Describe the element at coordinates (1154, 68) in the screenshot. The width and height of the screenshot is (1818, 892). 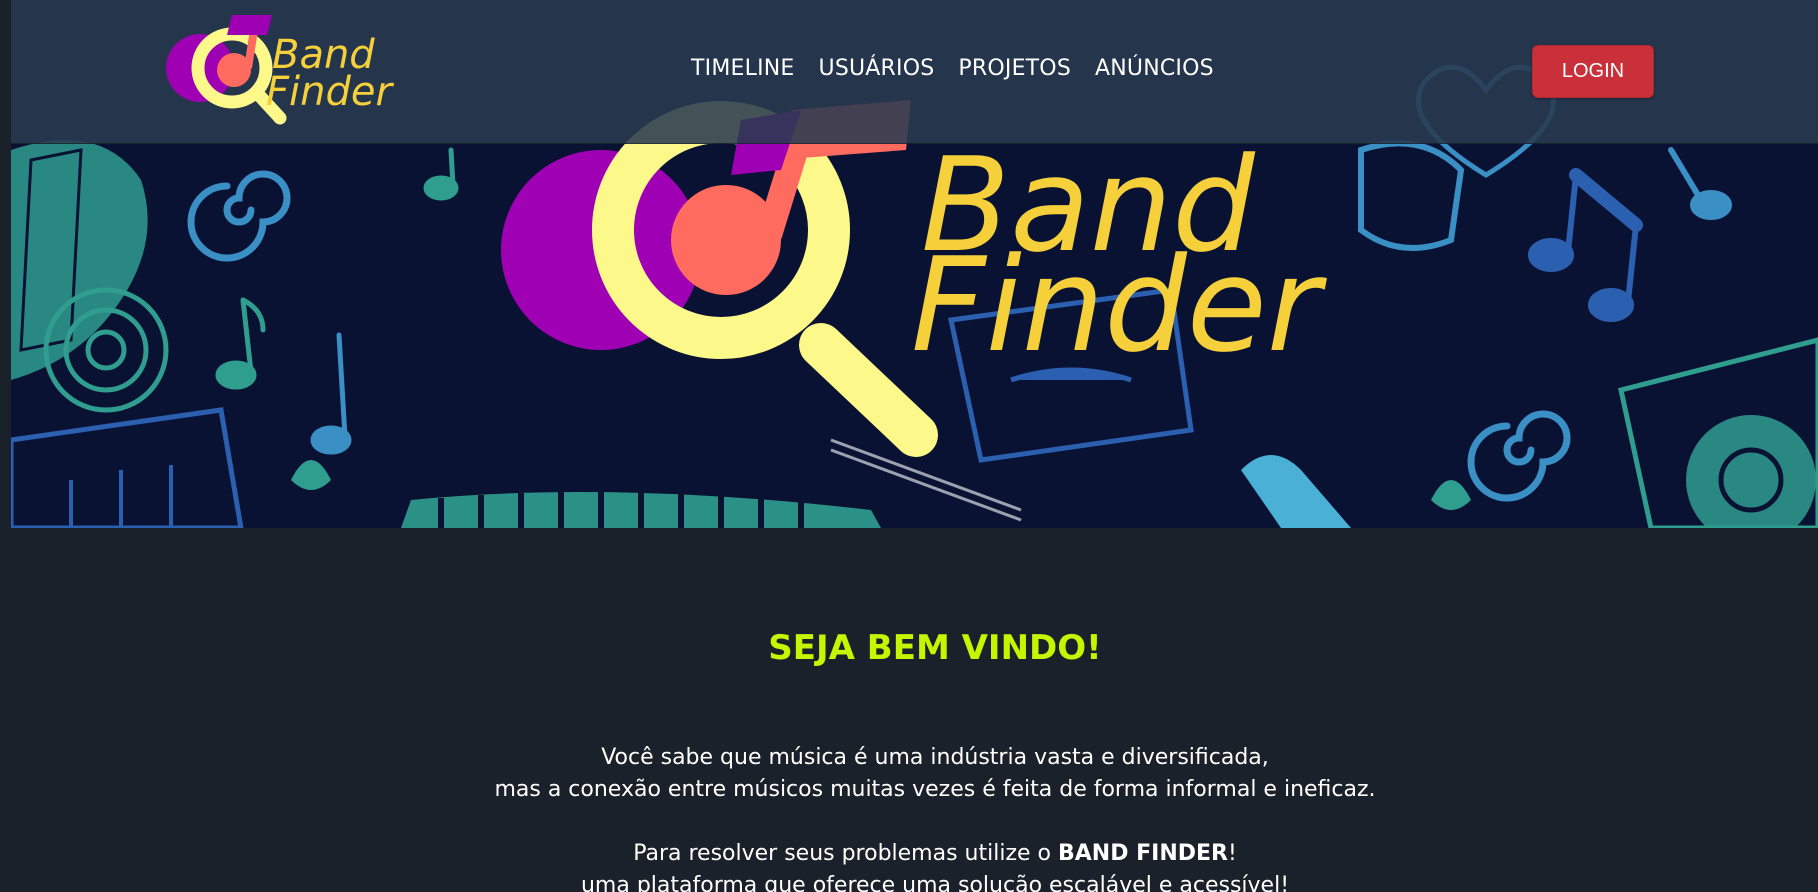
I see `nav-link-anuncios: ANÚNCIOS` at that location.